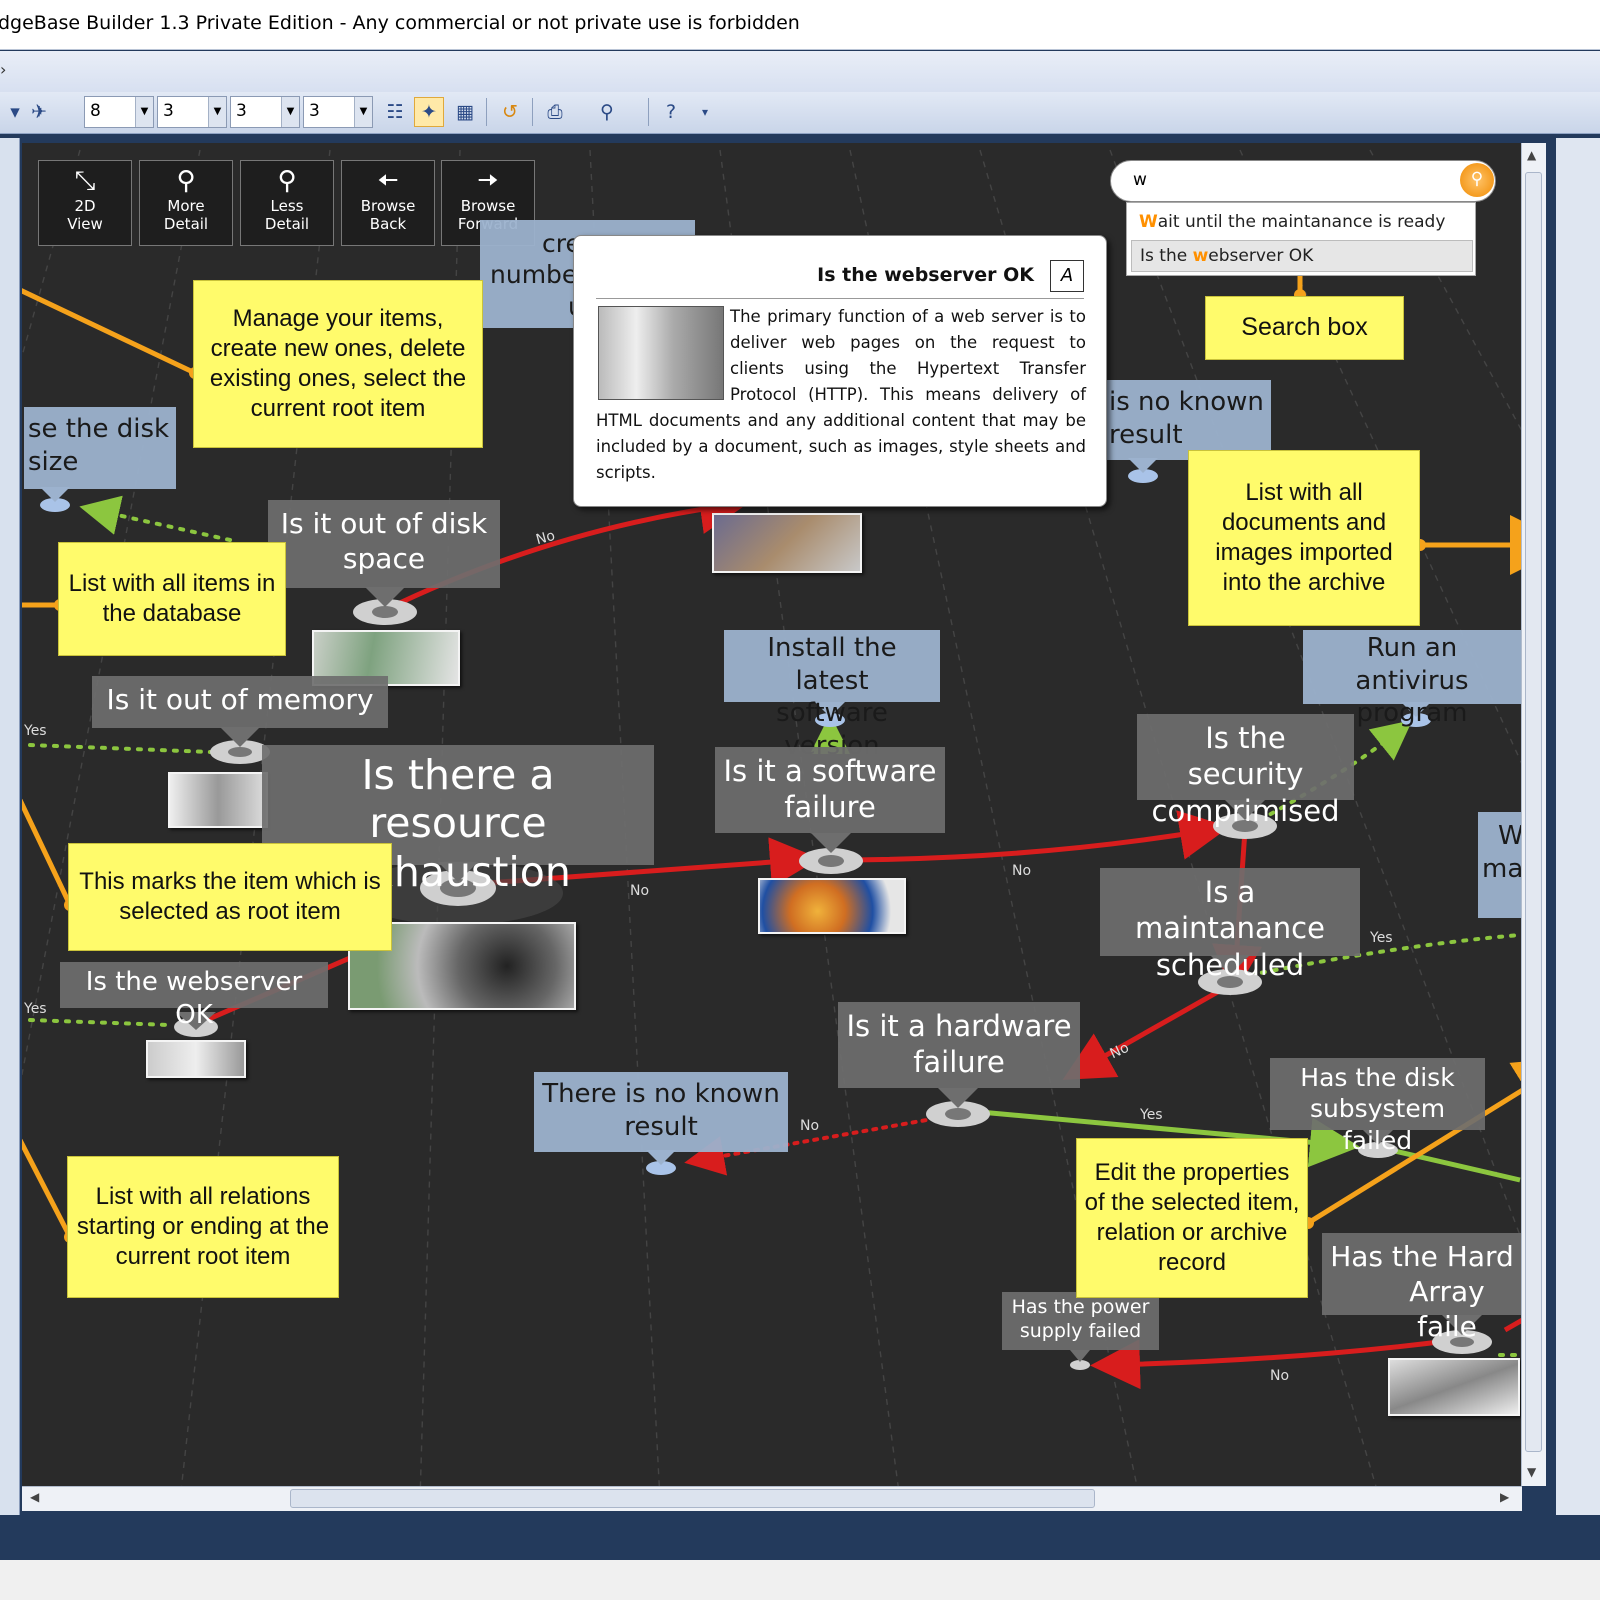 Image resolution: width=1600 pixels, height=1600 pixels. I want to click on scroll-up-icon: ▲, so click(1531, 155).